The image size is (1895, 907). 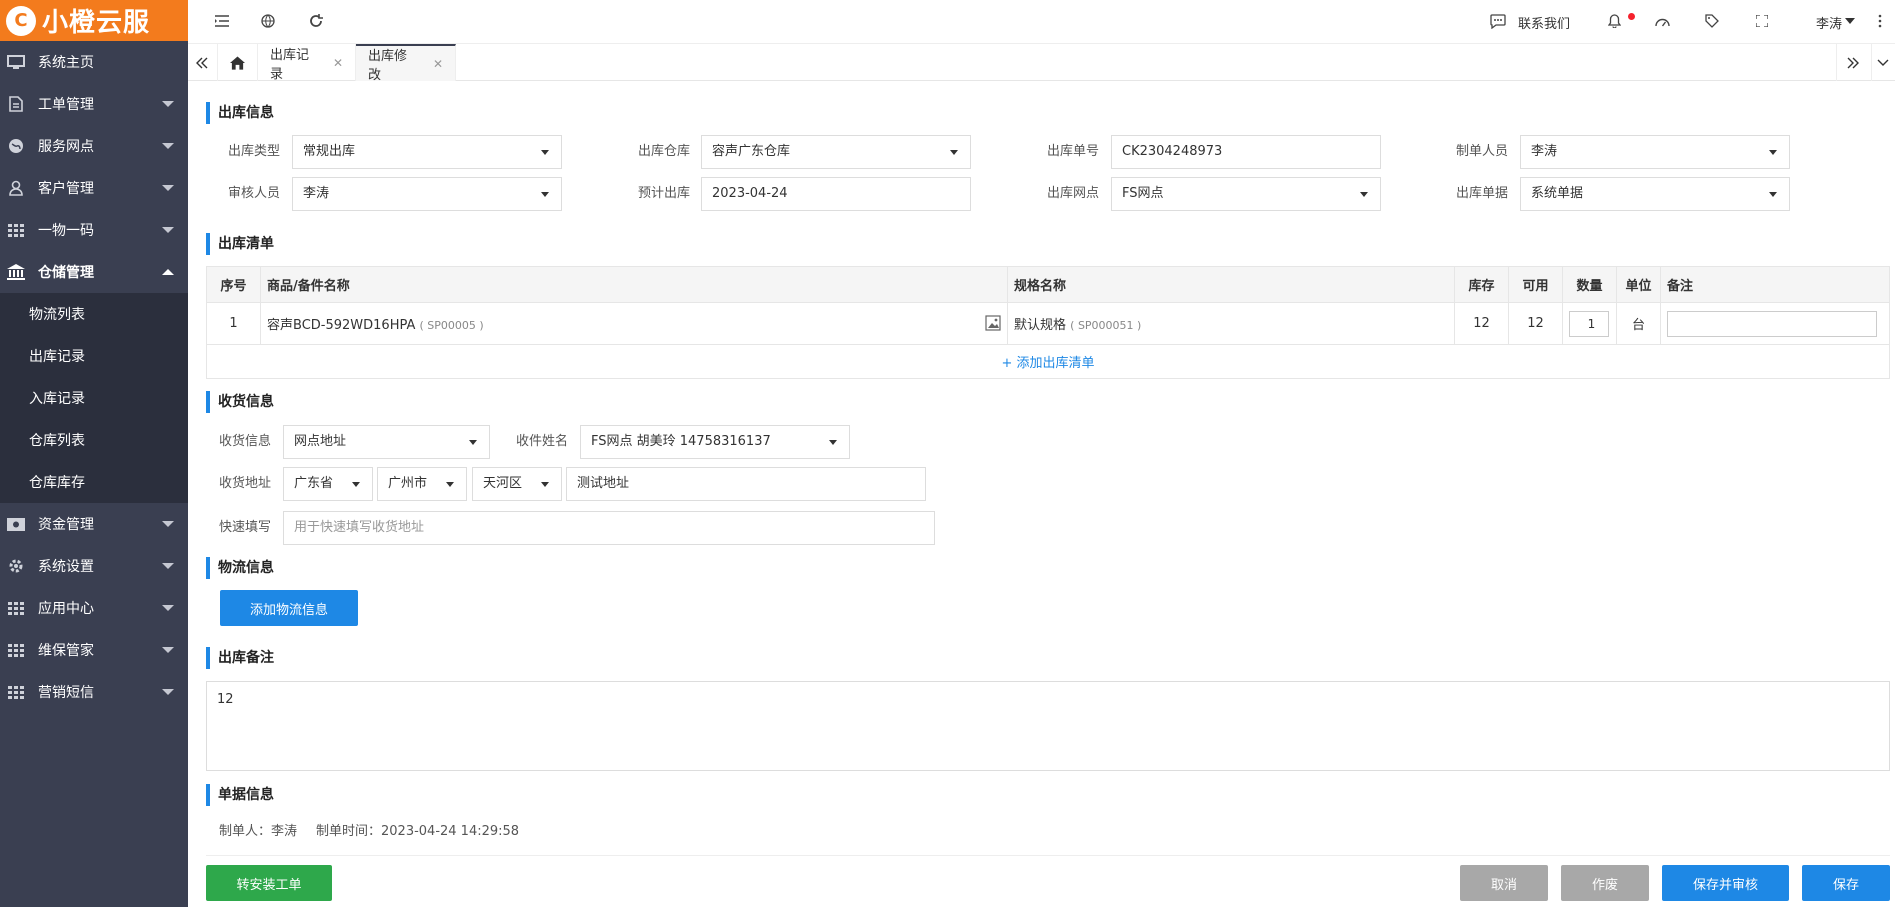 What do you see at coordinates (222, 21) in the screenshot?
I see `menu-toggle-icon` at bounding box center [222, 21].